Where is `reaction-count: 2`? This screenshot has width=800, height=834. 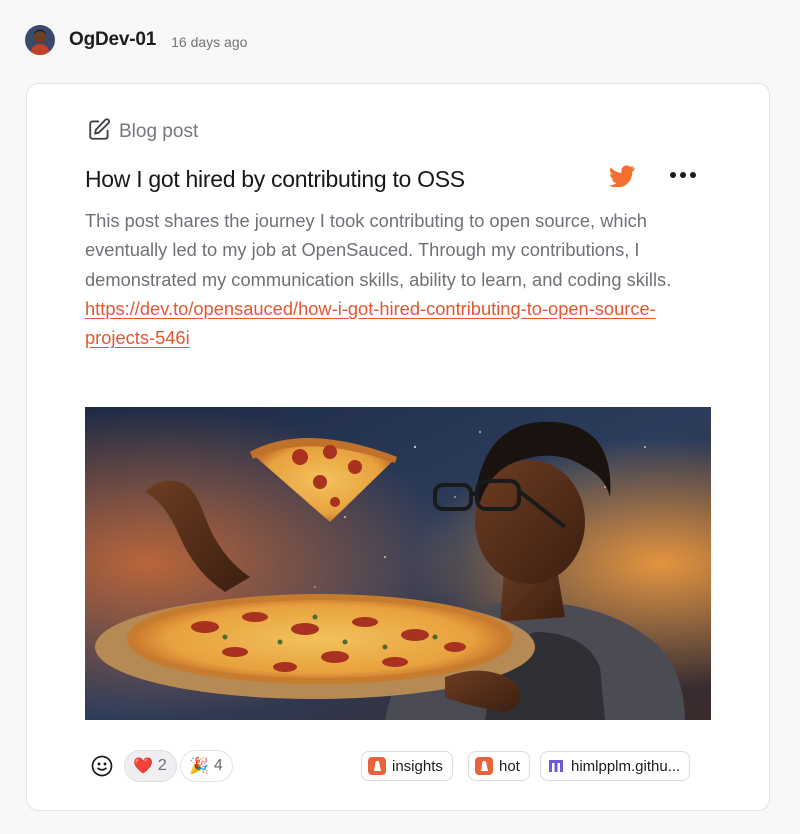 reaction-count: 2 is located at coordinates (162, 765).